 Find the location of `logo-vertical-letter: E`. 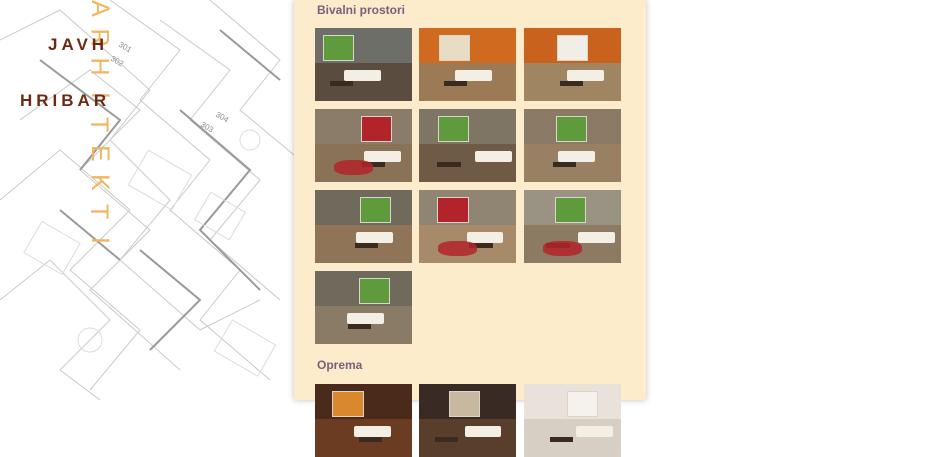

logo-vertical-letter: E is located at coordinates (99, 153).